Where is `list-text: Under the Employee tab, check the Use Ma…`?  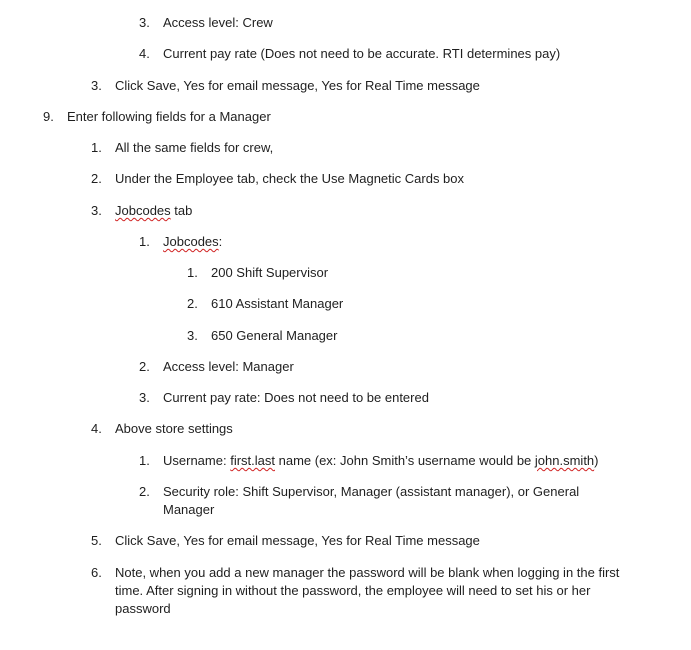 list-text: Under the Employee tab, check the Use Ma… is located at coordinates (290, 178).